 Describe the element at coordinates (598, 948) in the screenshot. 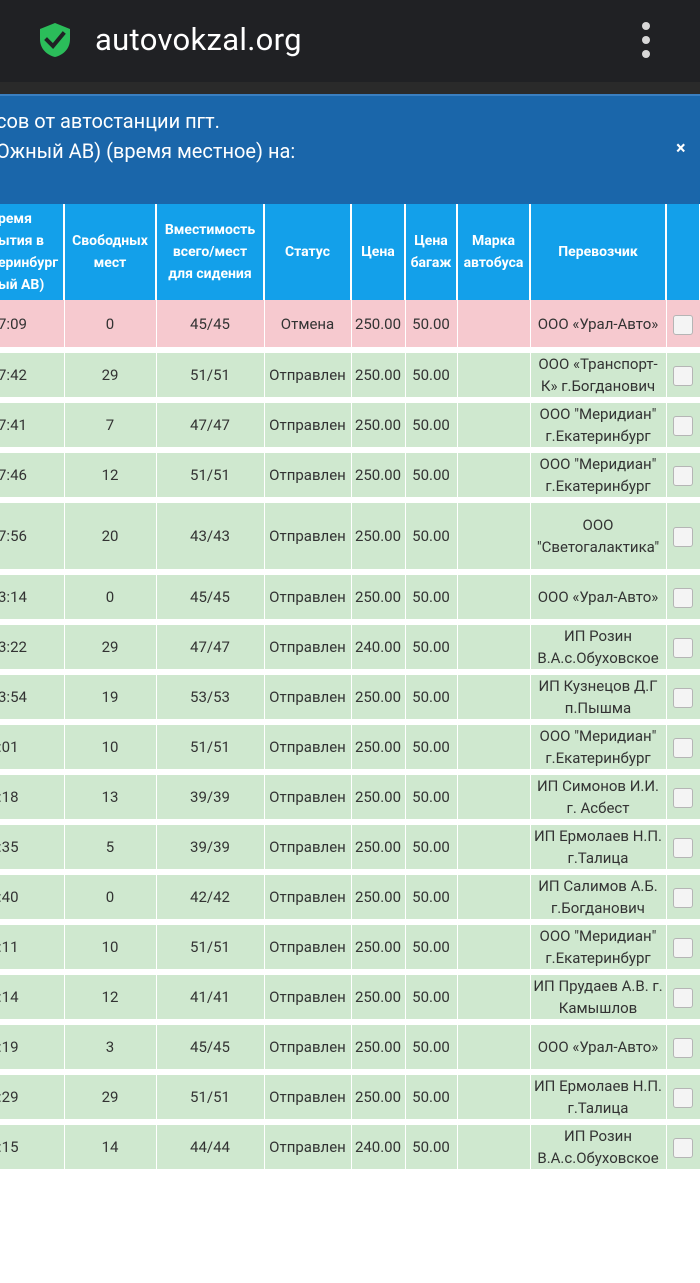

I see `cell-carrier: ООО "Меридиан" г.Екатеринбург` at that location.